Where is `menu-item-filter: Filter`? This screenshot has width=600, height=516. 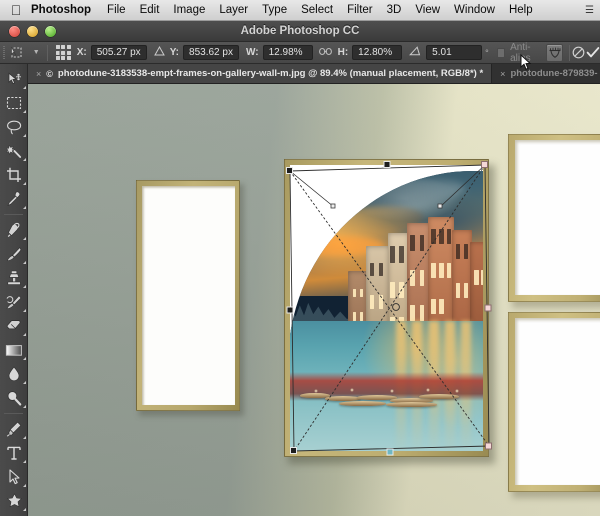 menu-item-filter: Filter is located at coordinates (360, 10).